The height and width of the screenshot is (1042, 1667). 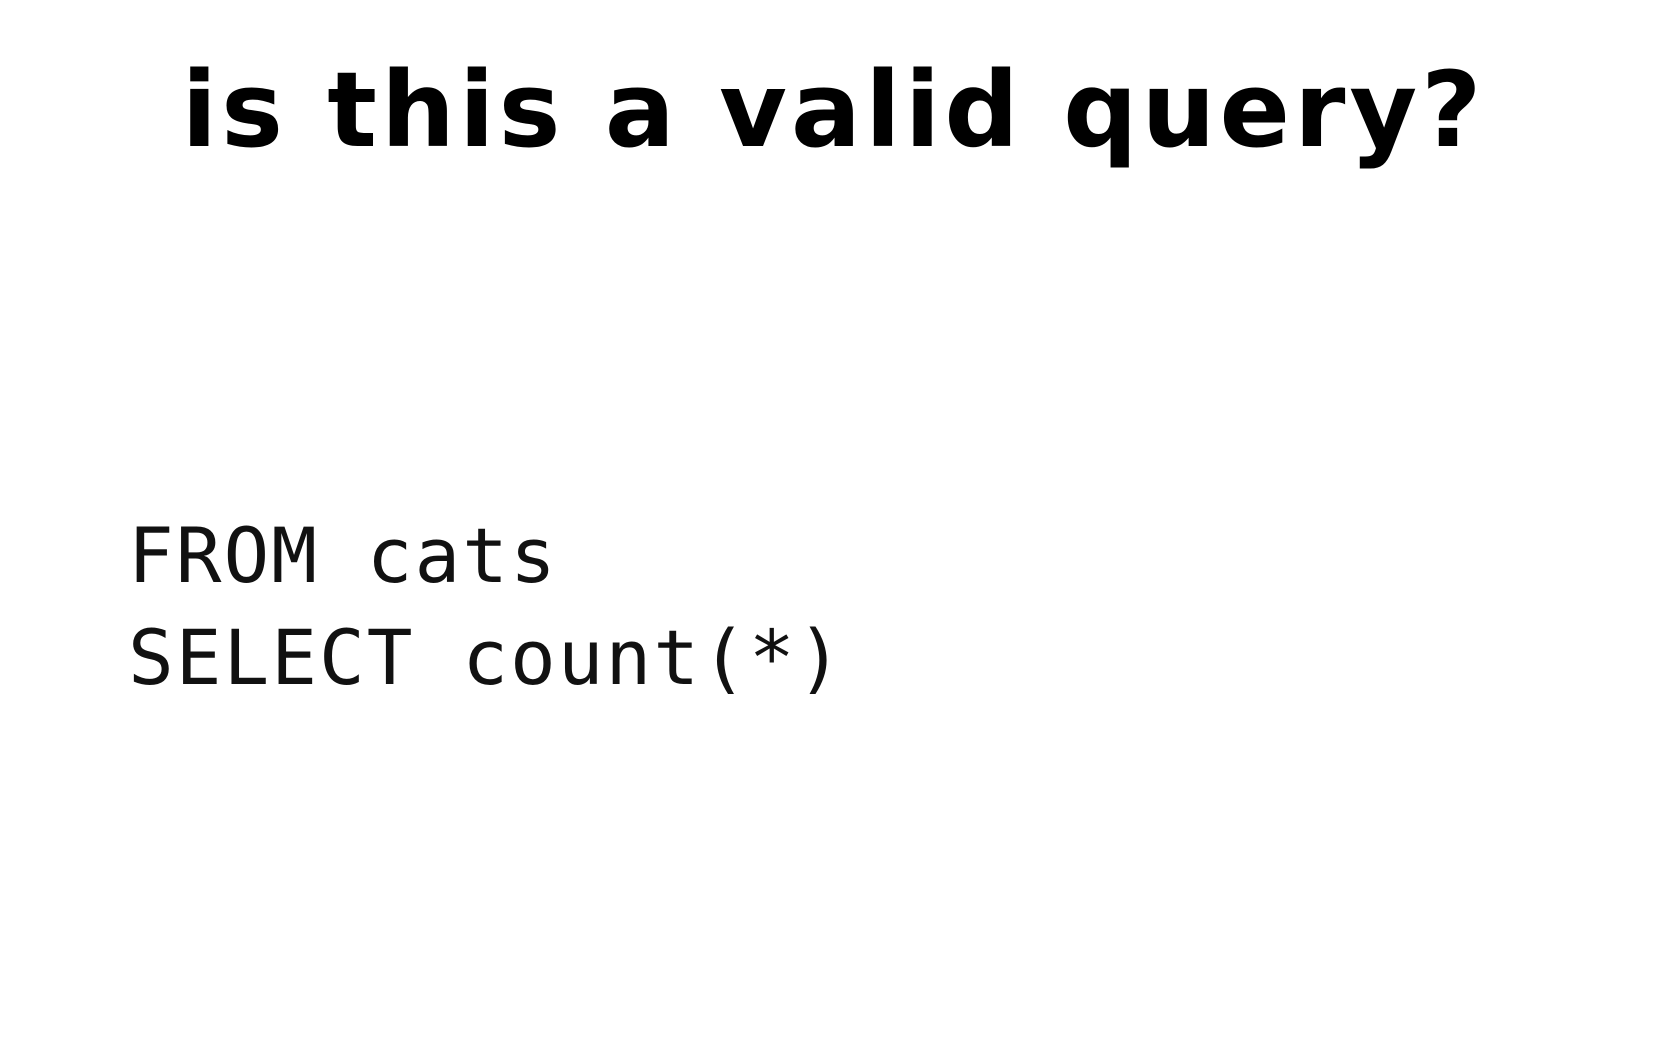 What do you see at coordinates (486, 657) in the screenshot?
I see `code-line-select: SELECT count(*)` at bounding box center [486, 657].